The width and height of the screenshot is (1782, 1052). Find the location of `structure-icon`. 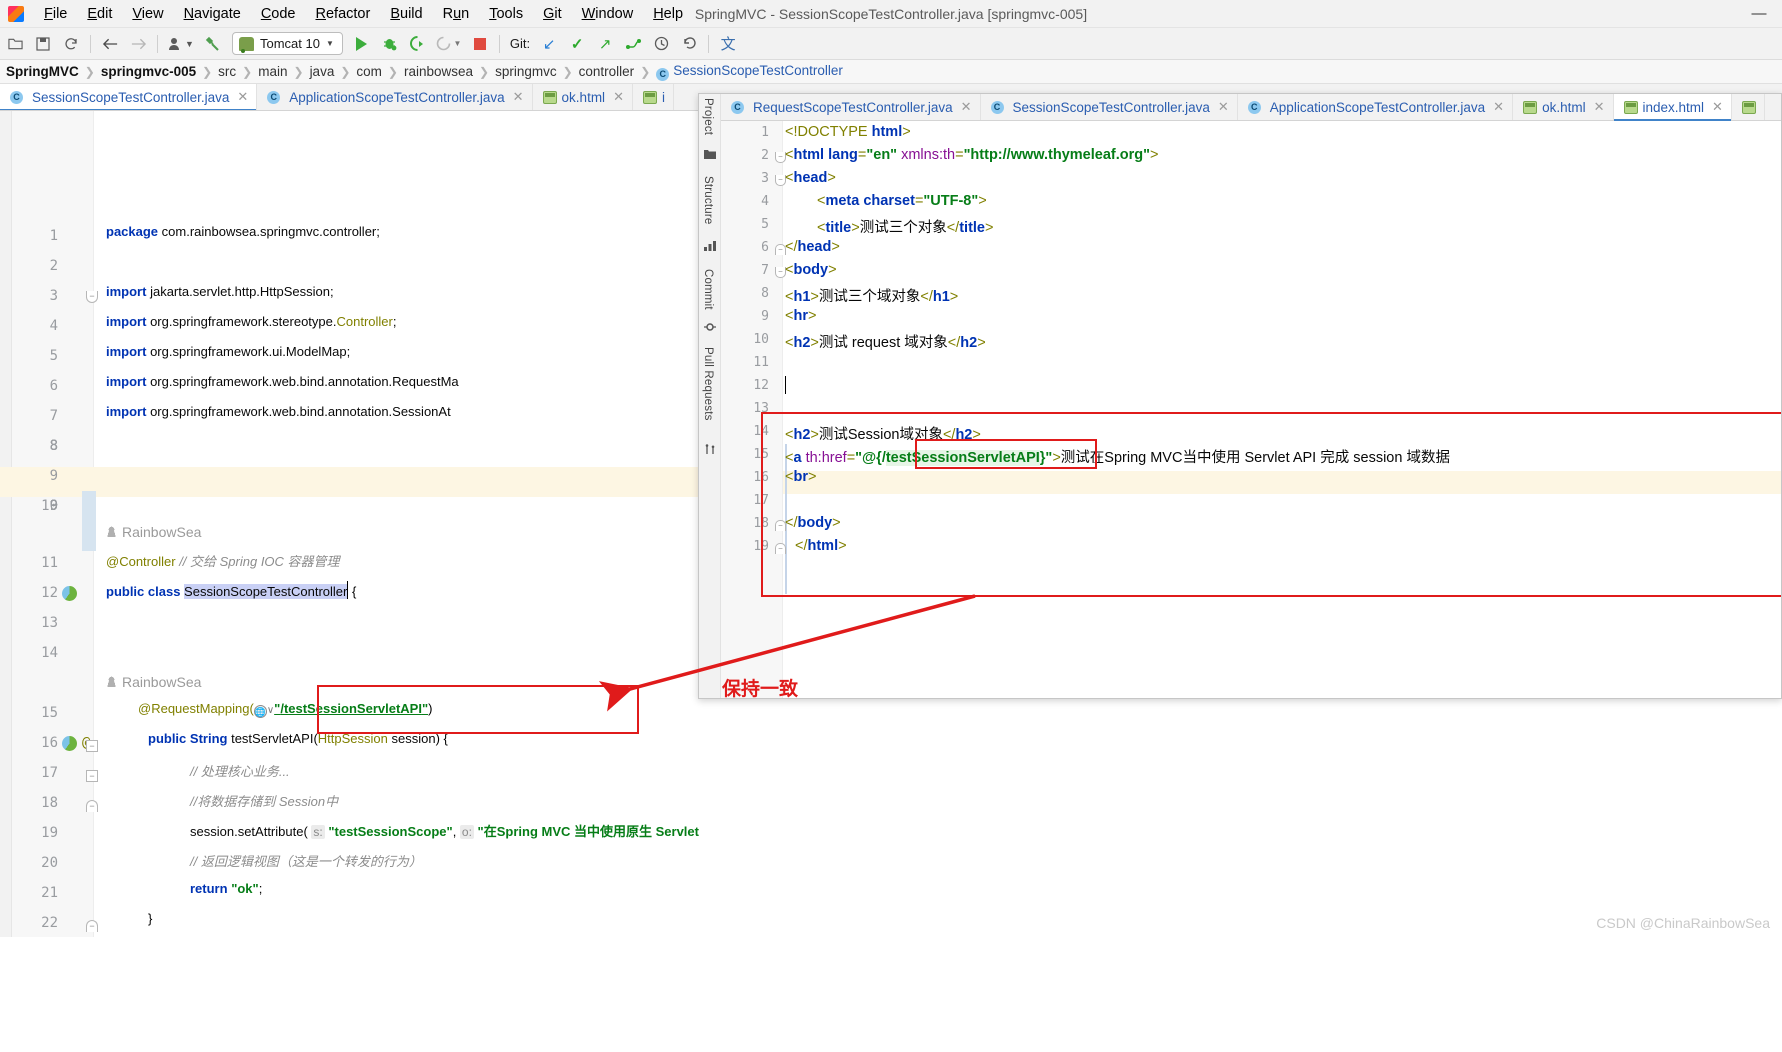

structure-icon is located at coordinates (710, 246).